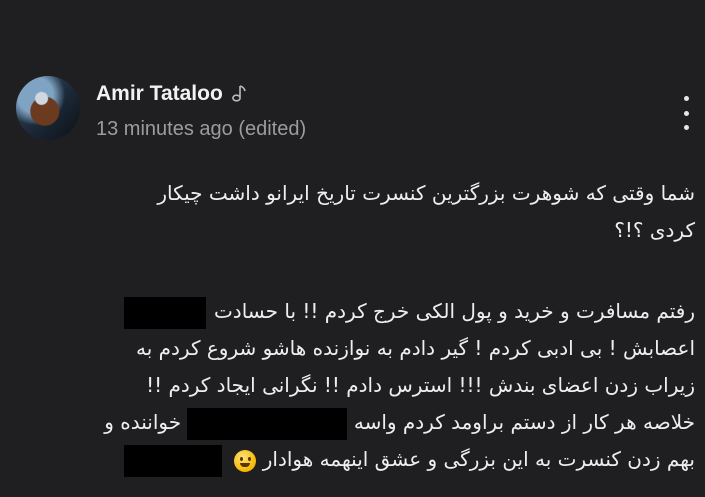  I want to click on music-note-icon, so click(238, 93).